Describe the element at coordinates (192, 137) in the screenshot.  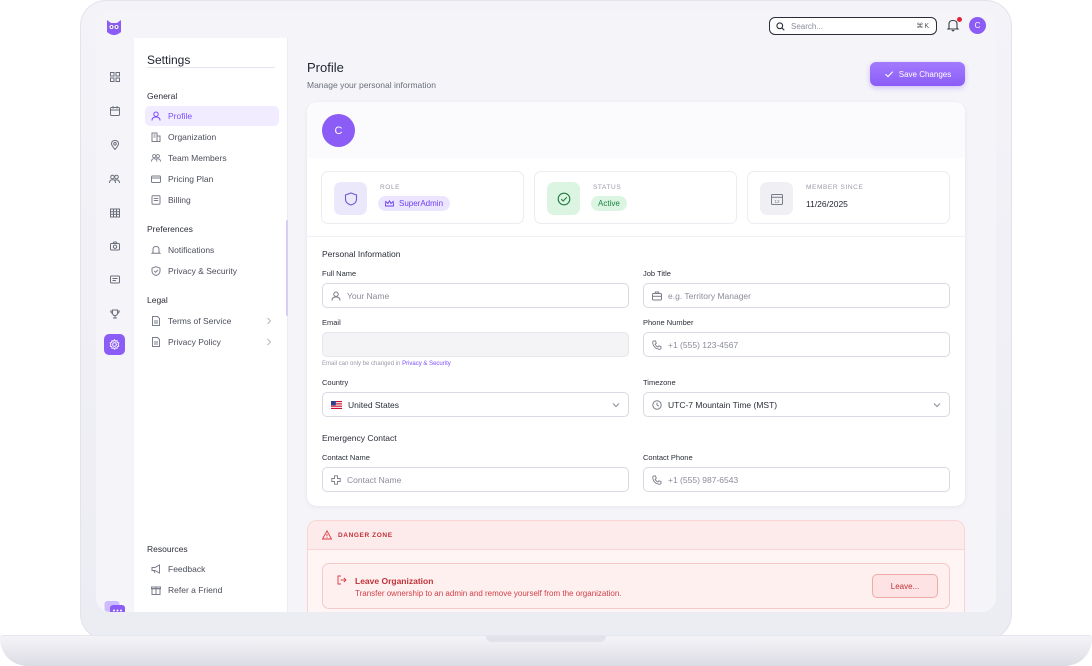
I see `sidebar-item-label: Organization` at that location.